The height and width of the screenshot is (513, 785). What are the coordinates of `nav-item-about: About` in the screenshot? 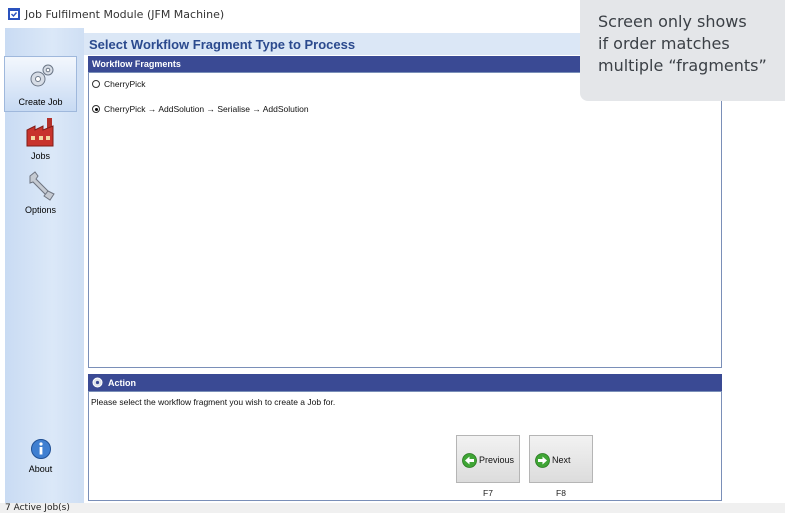 It's located at (40, 459).